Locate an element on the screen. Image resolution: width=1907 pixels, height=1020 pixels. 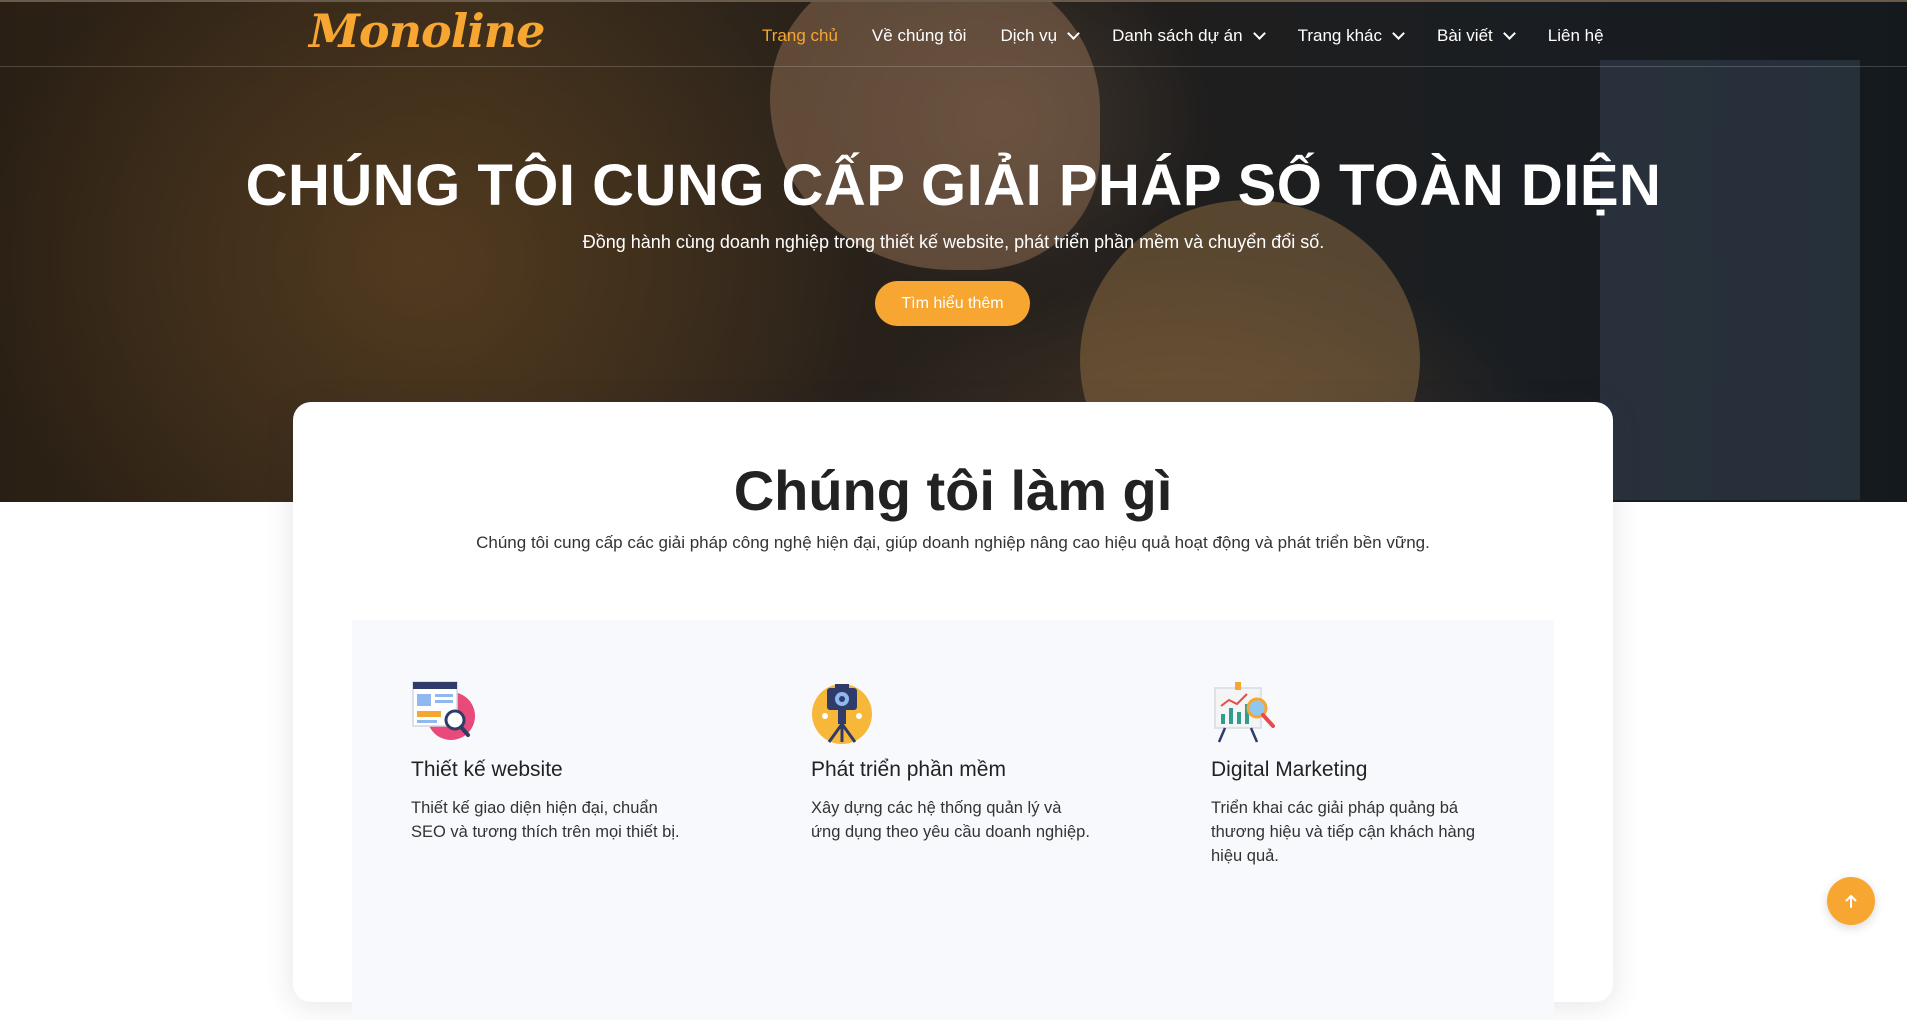
nav-item-contact: Liên hệ is located at coordinates (1576, 36).